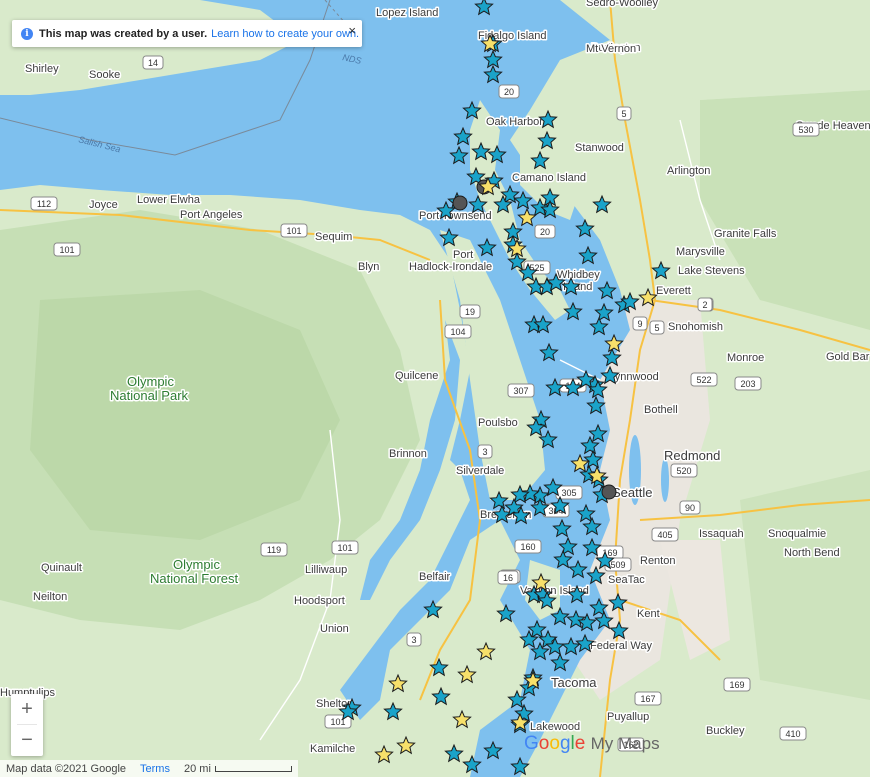 This screenshot has height=777, width=870. I want to click on map-footer: Map data ©2021 Google Terms 20 mi, so click(149, 768).